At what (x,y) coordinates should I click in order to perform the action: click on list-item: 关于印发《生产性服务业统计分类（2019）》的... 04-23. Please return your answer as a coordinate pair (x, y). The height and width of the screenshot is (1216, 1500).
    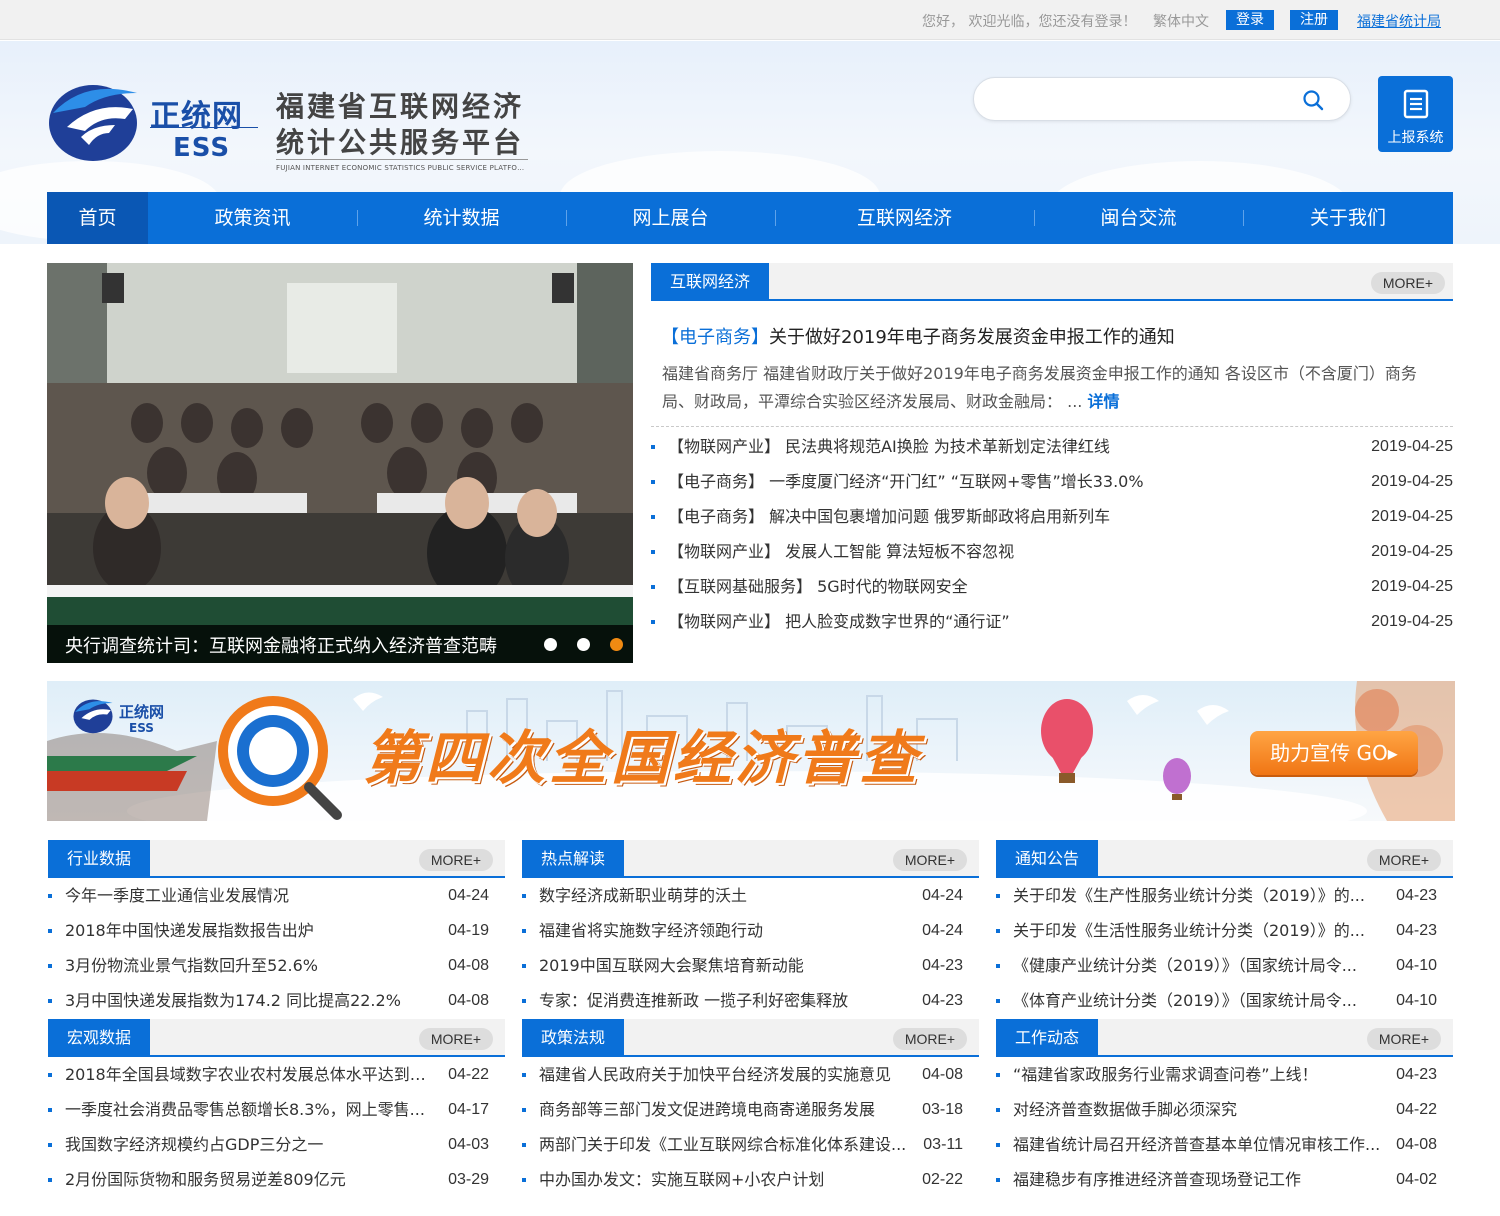
    Looking at the image, I should click on (1216, 896).